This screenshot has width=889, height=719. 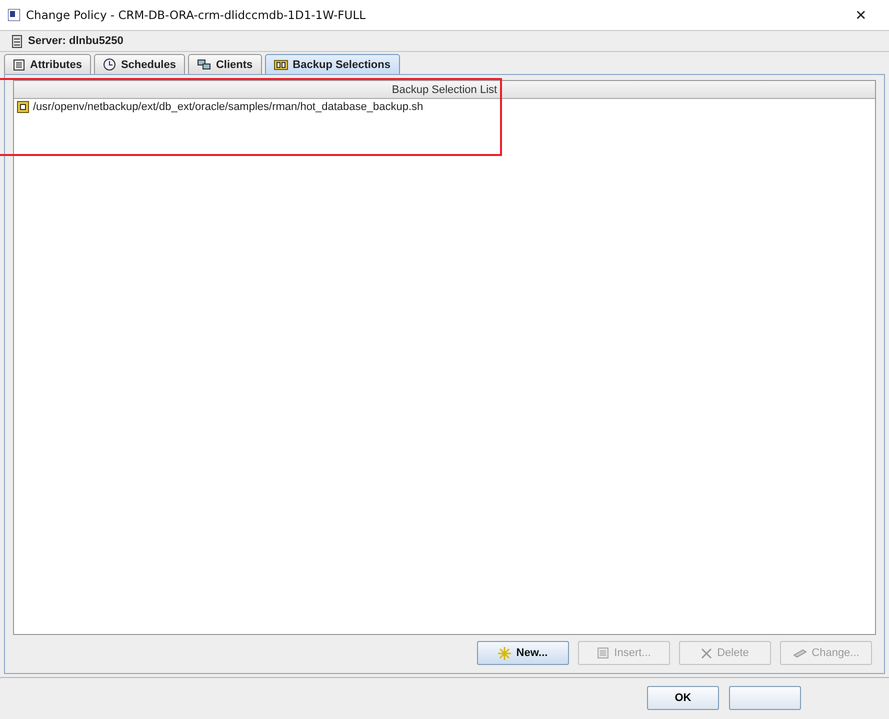 What do you see at coordinates (444, 90) in the screenshot?
I see `column-header: Backup Selection List` at bounding box center [444, 90].